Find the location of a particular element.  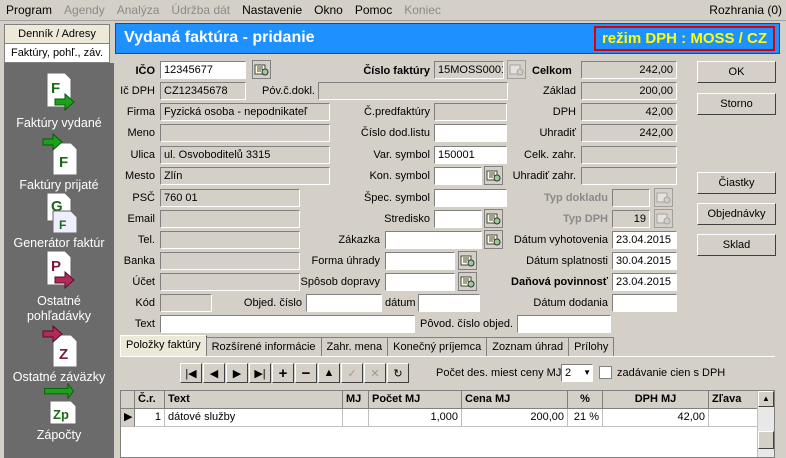

typ-dph-lookup-button is located at coordinates (663, 218).